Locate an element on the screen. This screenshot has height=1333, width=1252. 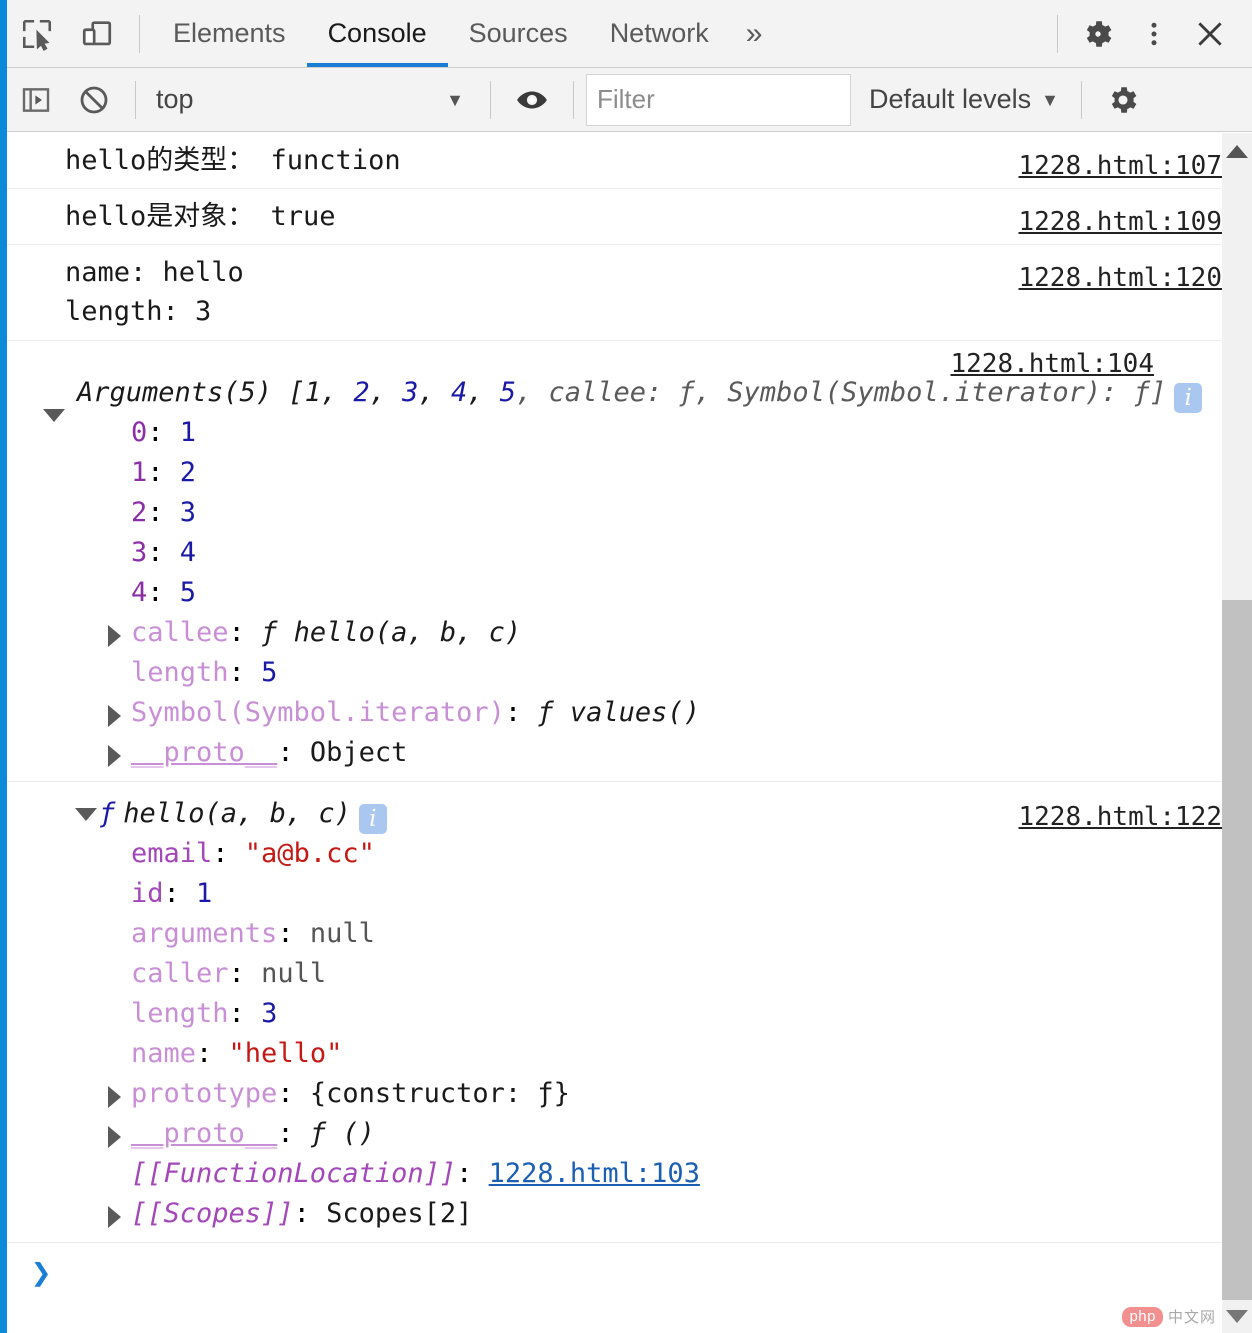
tab-sources-label: Sources is located at coordinates (518, 33).